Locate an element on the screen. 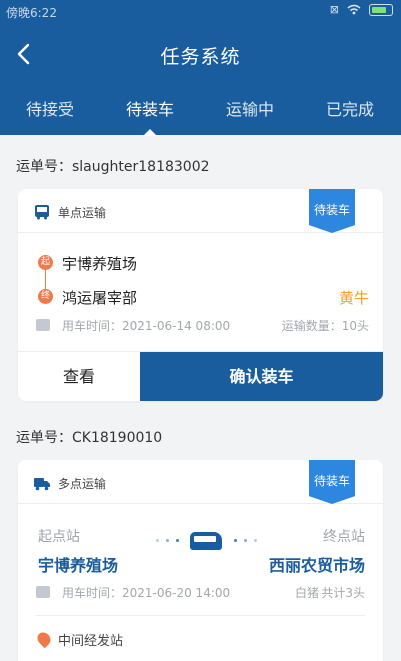 This screenshot has width=401, height=661. tab-completed: 已完成 is located at coordinates (350, 108).